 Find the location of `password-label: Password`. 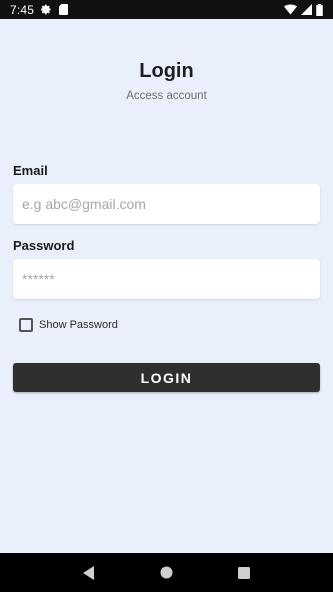

password-label: Password is located at coordinates (44, 245).